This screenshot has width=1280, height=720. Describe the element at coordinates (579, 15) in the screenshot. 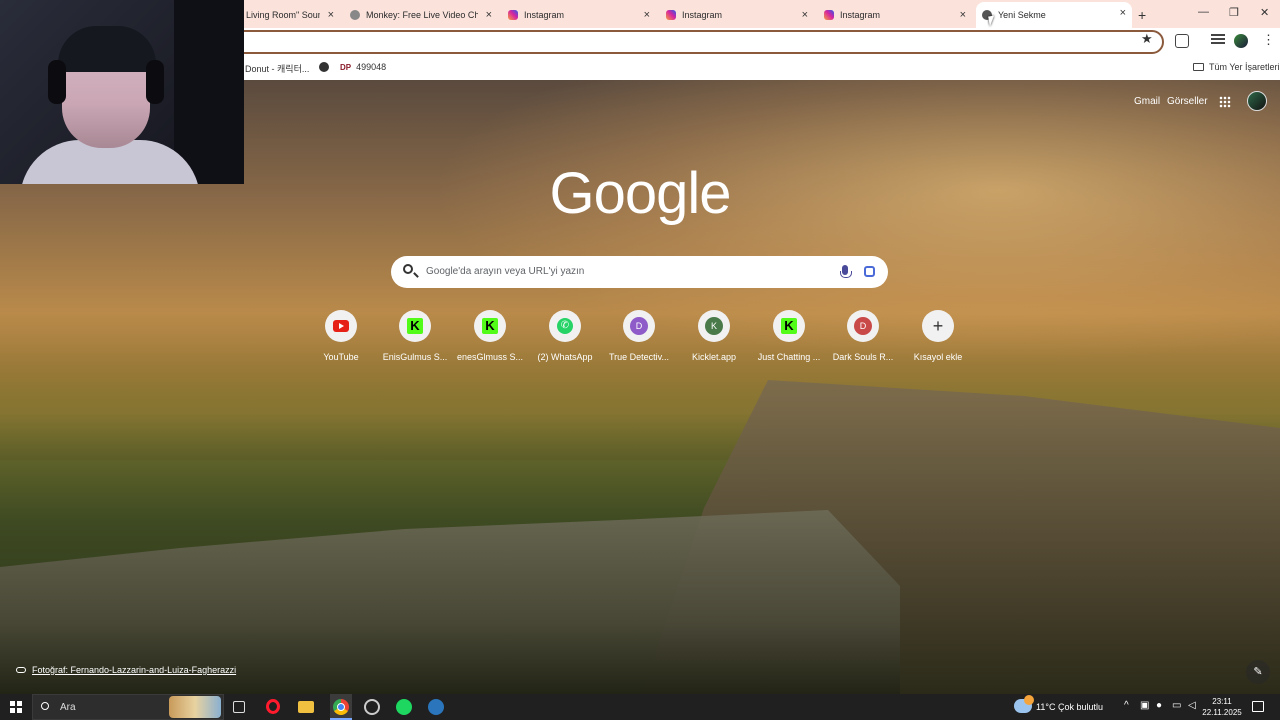

I see `tab-2: Instagram ×` at that location.